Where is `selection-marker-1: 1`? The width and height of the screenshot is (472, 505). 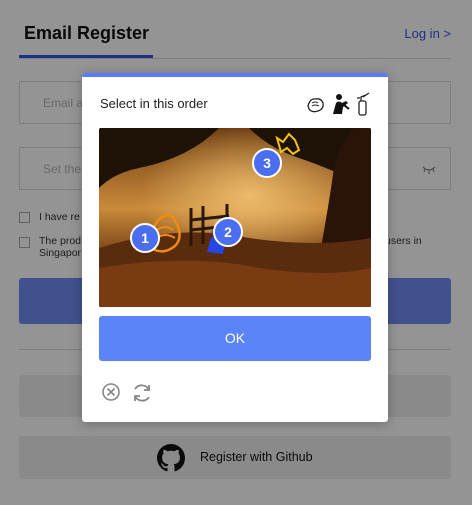 selection-marker-1: 1 is located at coordinates (145, 238).